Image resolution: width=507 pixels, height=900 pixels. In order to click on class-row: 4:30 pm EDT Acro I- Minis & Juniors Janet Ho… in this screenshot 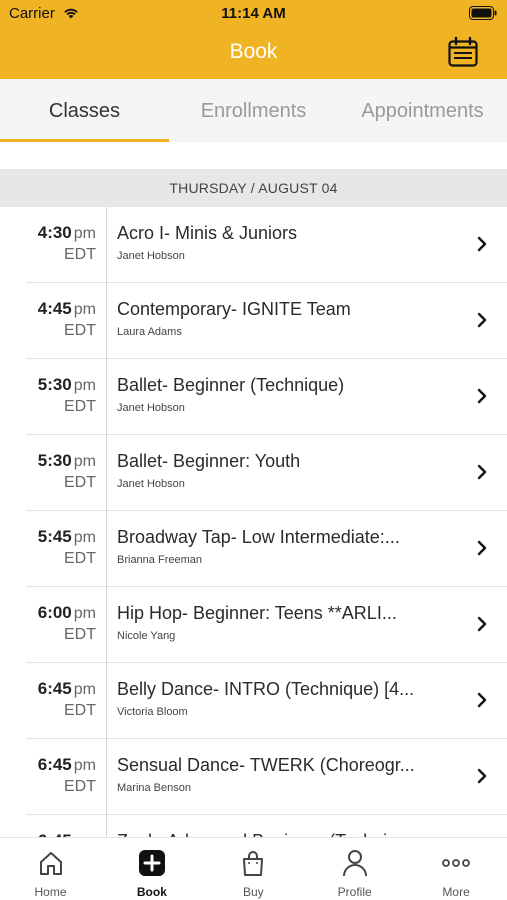, I will do `click(253, 245)`.